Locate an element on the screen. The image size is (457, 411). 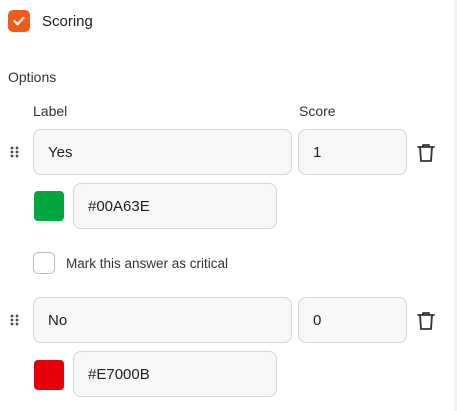
scoring-checkbox is located at coordinates (19, 21).